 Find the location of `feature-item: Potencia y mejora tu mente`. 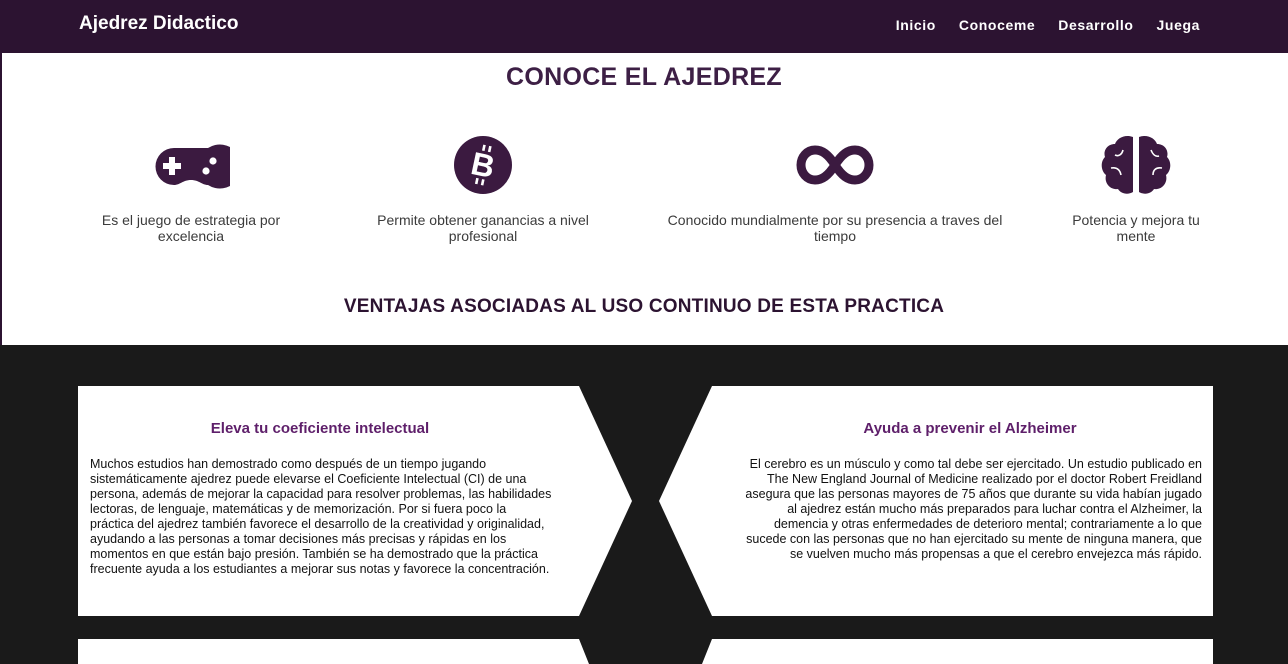

feature-item: Potencia y mejora tu mente is located at coordinates (1136, 189).